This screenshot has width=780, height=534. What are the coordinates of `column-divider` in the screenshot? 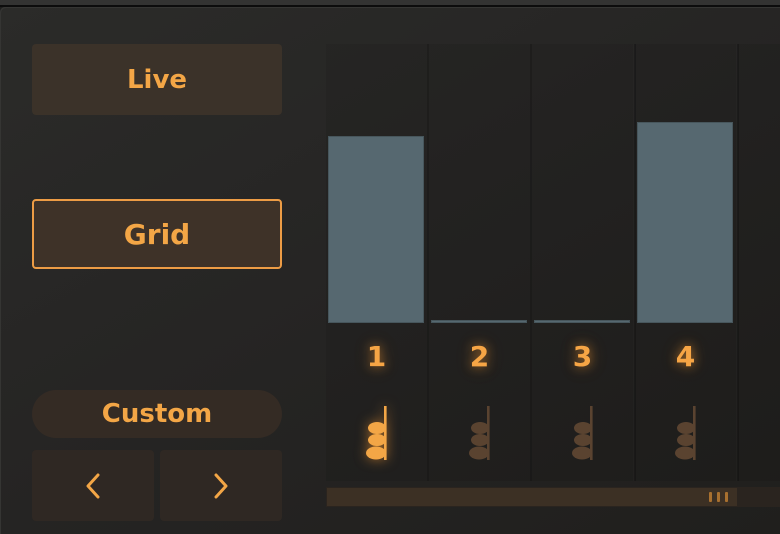 It's located at (738, 262).